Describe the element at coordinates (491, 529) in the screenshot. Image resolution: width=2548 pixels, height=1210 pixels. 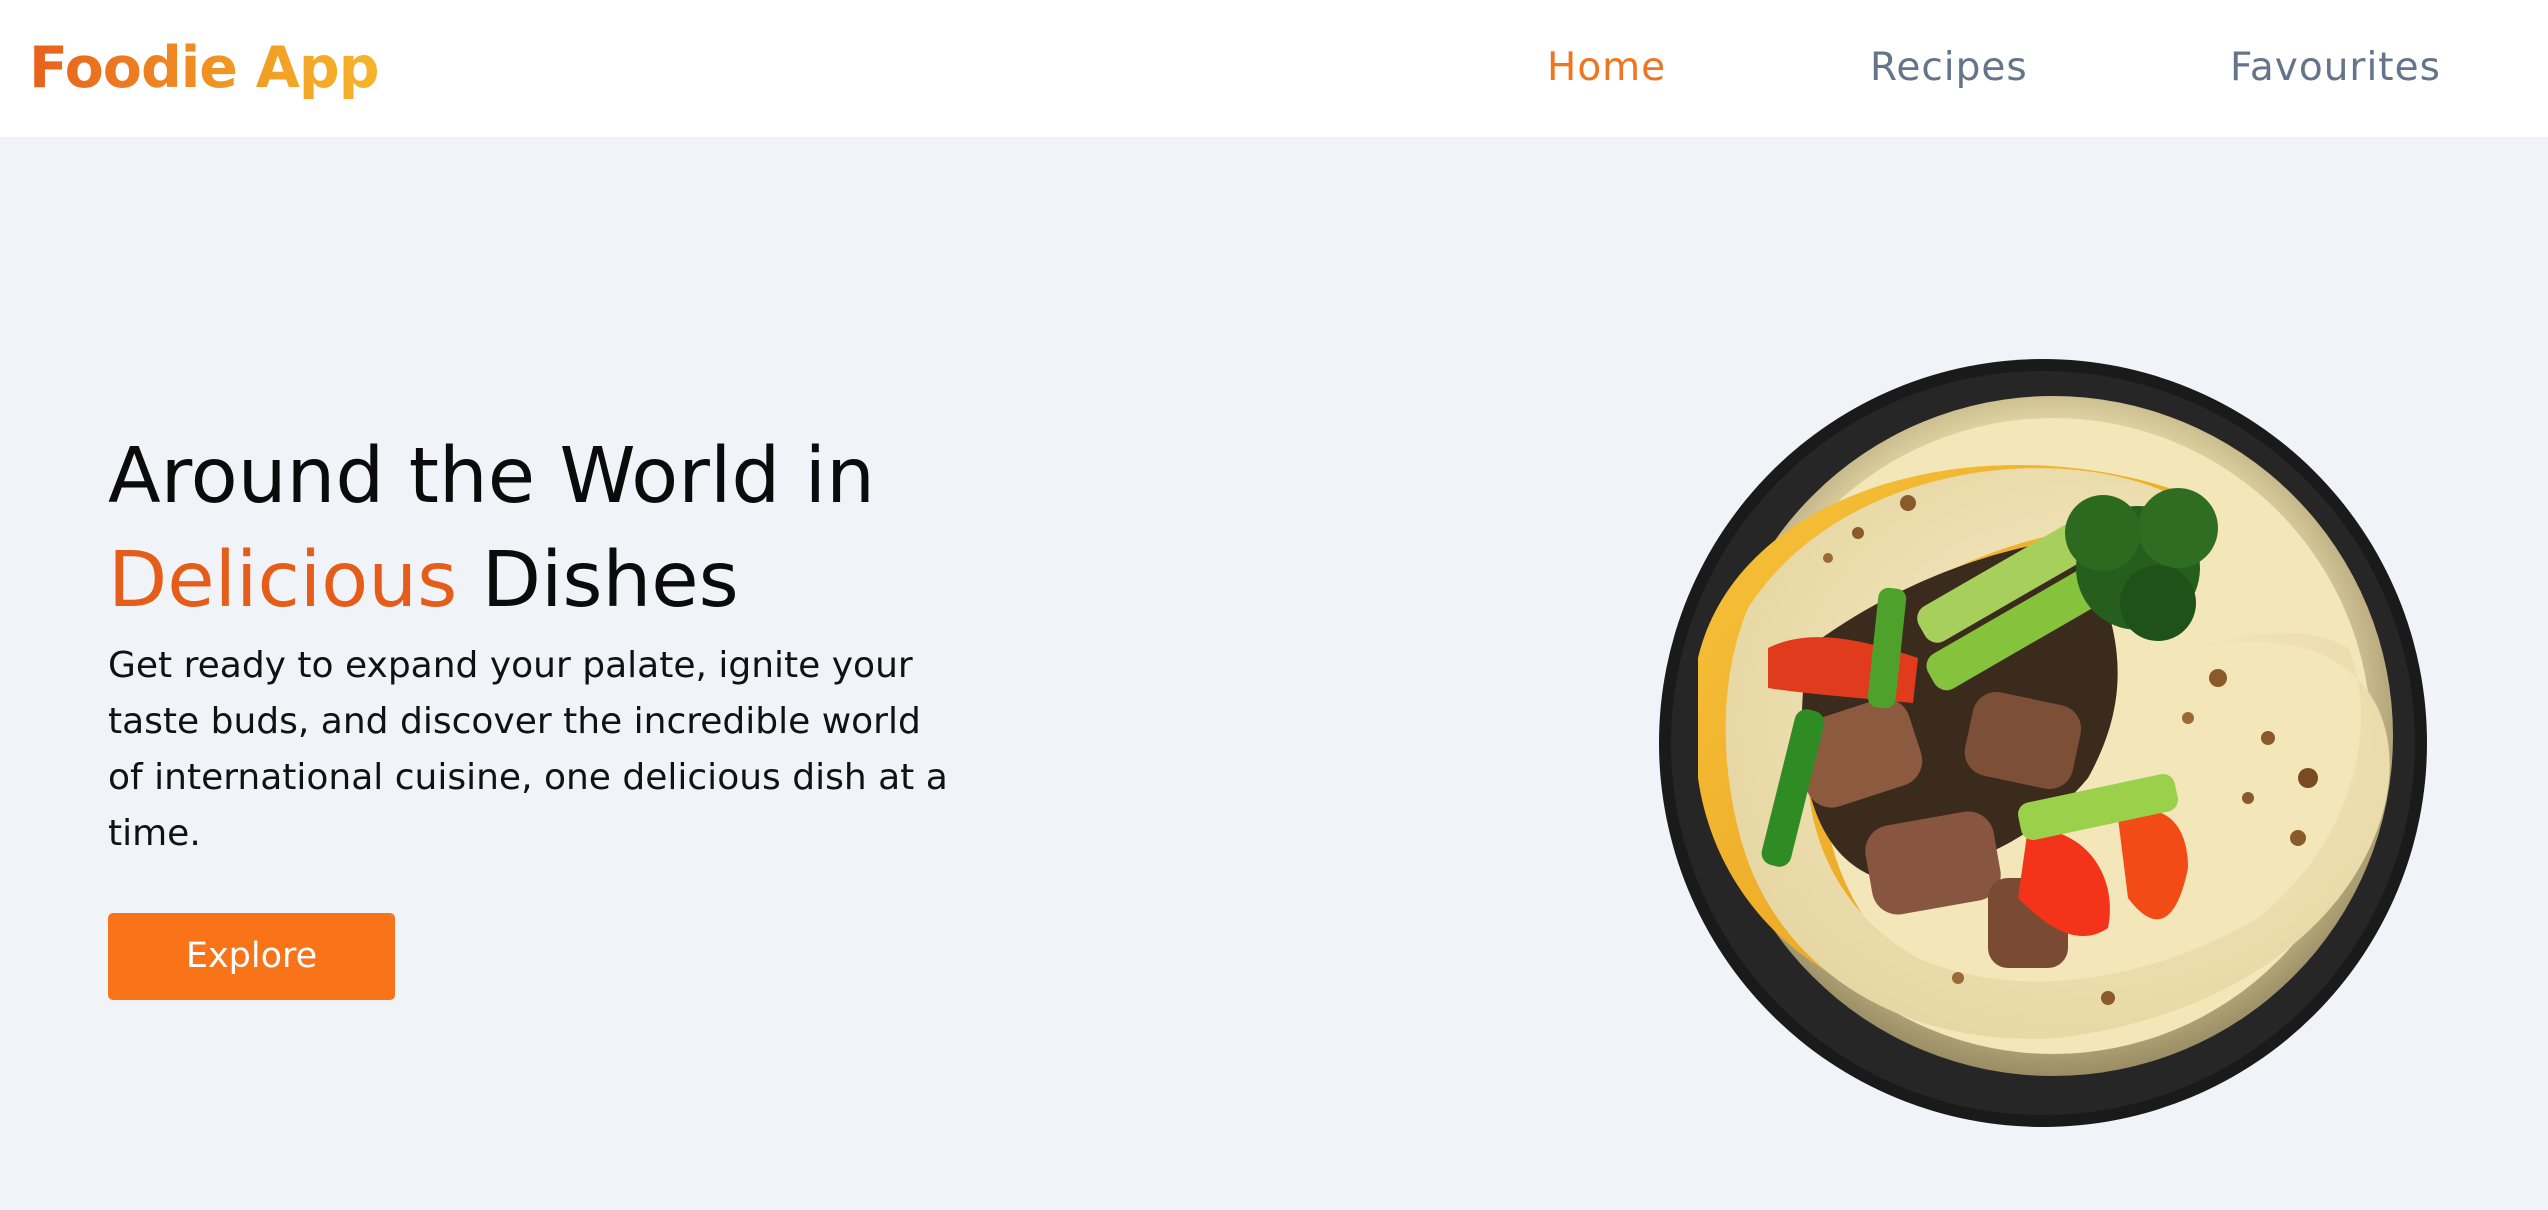
I see `hero-title: Around the World in Delicious Dishes` at that location.